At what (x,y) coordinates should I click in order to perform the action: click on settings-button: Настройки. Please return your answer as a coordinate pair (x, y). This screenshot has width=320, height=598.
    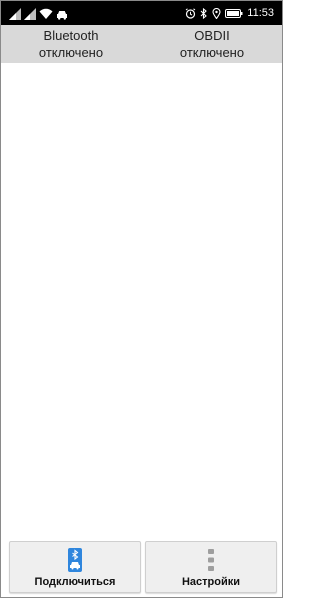
    Looking at the image, I should click on (211, 567).